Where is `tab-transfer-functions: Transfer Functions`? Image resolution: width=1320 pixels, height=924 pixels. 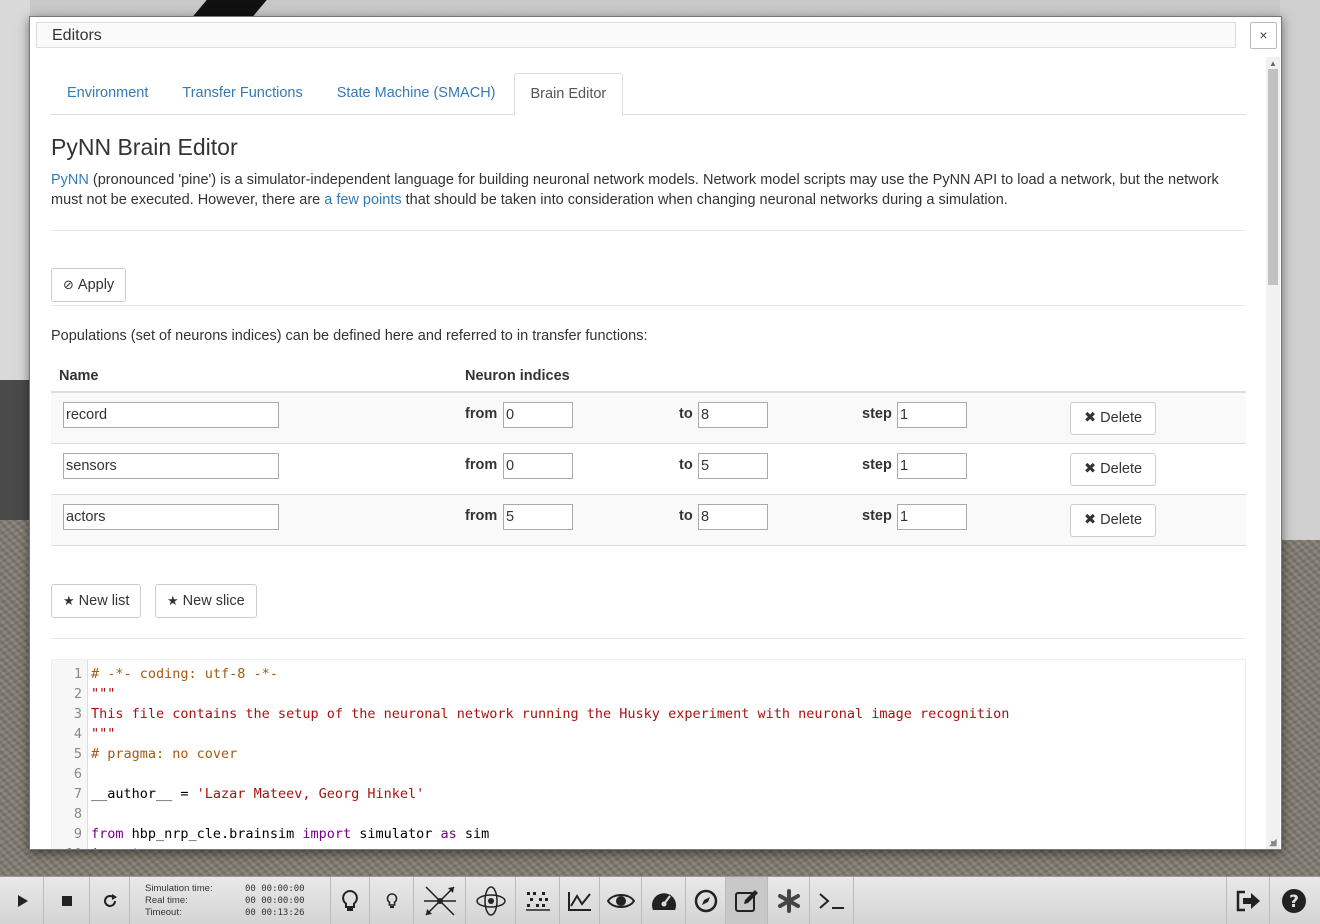
tab-transfer-functions: Transfer Functions is located at coordinates (242, 94).